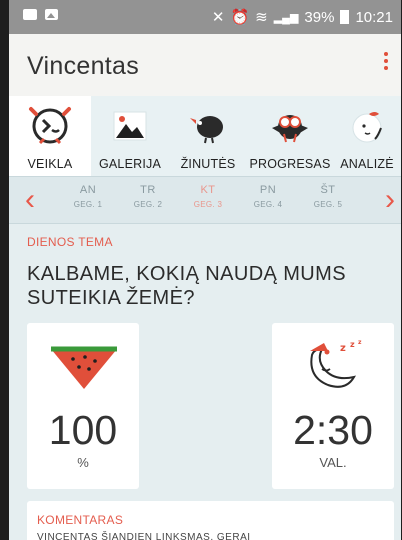 The height and width of the screenshot is (540, 402). I want to click on signal-icon: ▂▄▆, so click(286, 17).